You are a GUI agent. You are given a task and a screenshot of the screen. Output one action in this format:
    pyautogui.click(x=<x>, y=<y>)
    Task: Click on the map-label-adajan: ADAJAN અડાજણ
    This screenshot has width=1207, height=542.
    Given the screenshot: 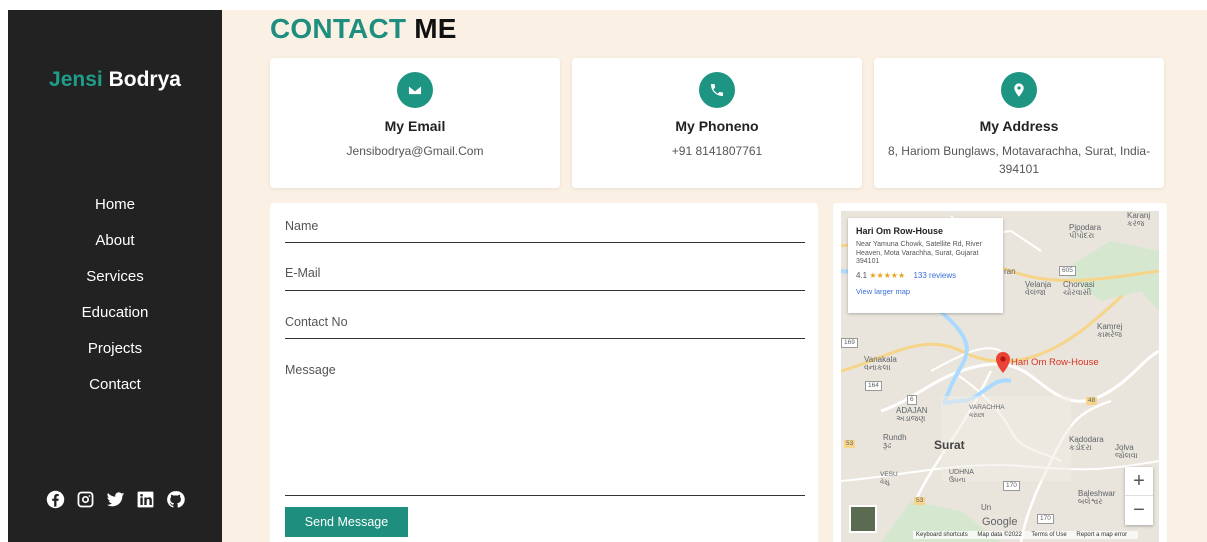 What is the action you would take?
    pyautogui.click(x=912, y=414)
    